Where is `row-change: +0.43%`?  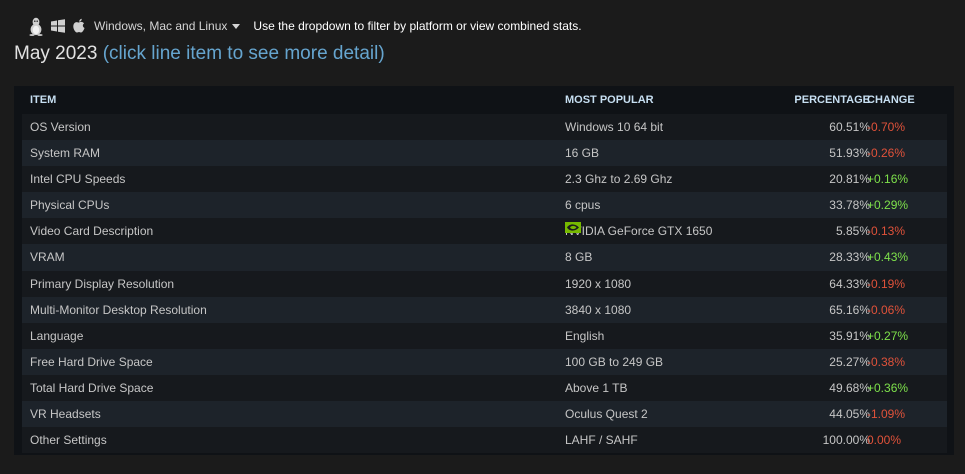
row-change: +0.43% is located at coordinates (888, 257).